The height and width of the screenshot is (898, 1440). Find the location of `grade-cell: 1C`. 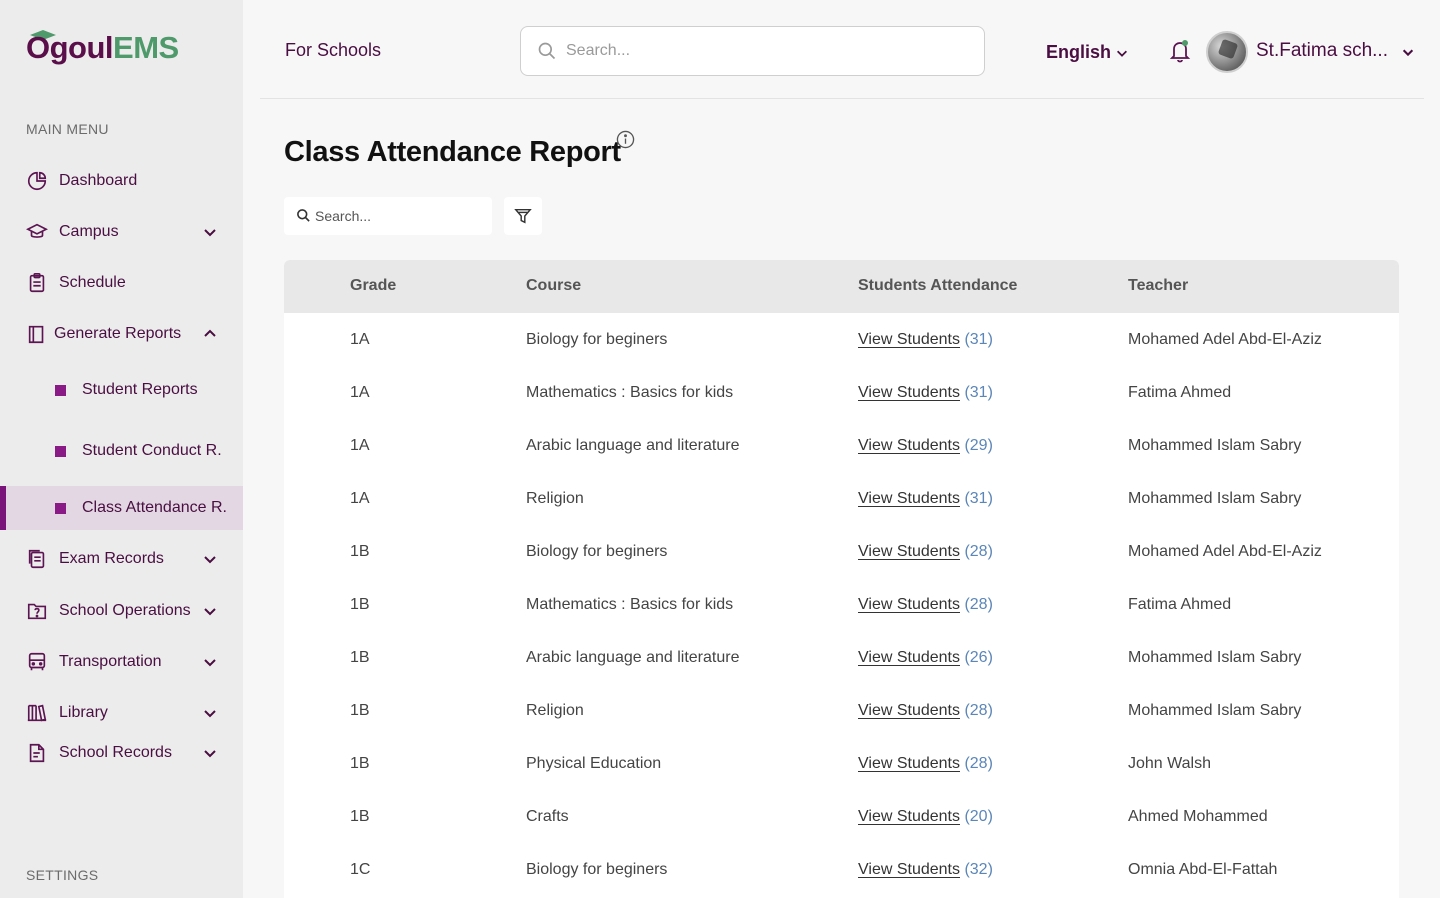

grade-cell: 1C is located at coordinates (360, 869).